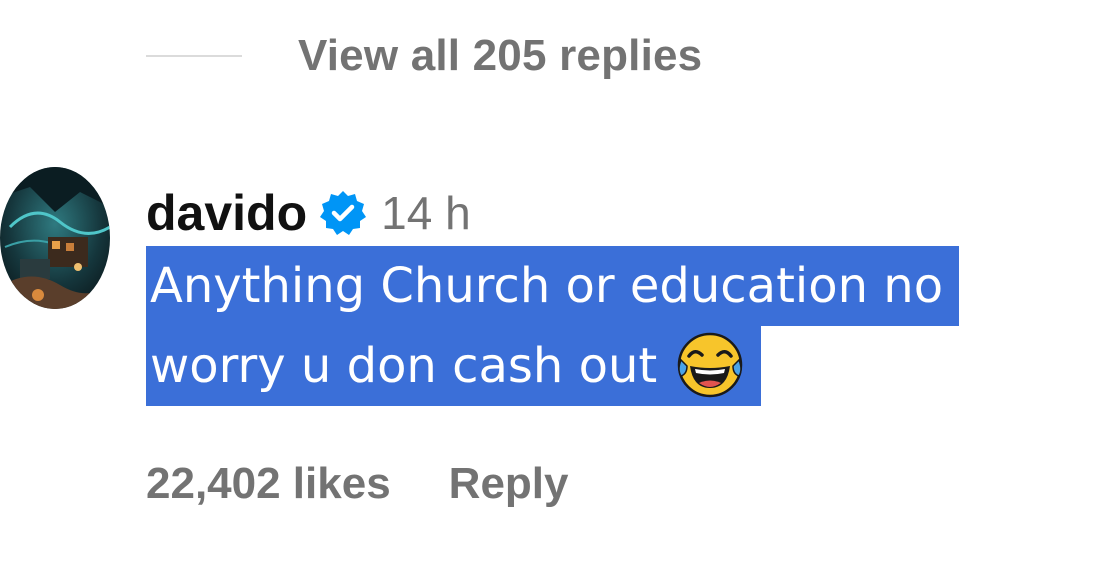 This screenshot has height=588, width=1120. I want to click on comment-timestamp: 14 h, so click(426, 213).